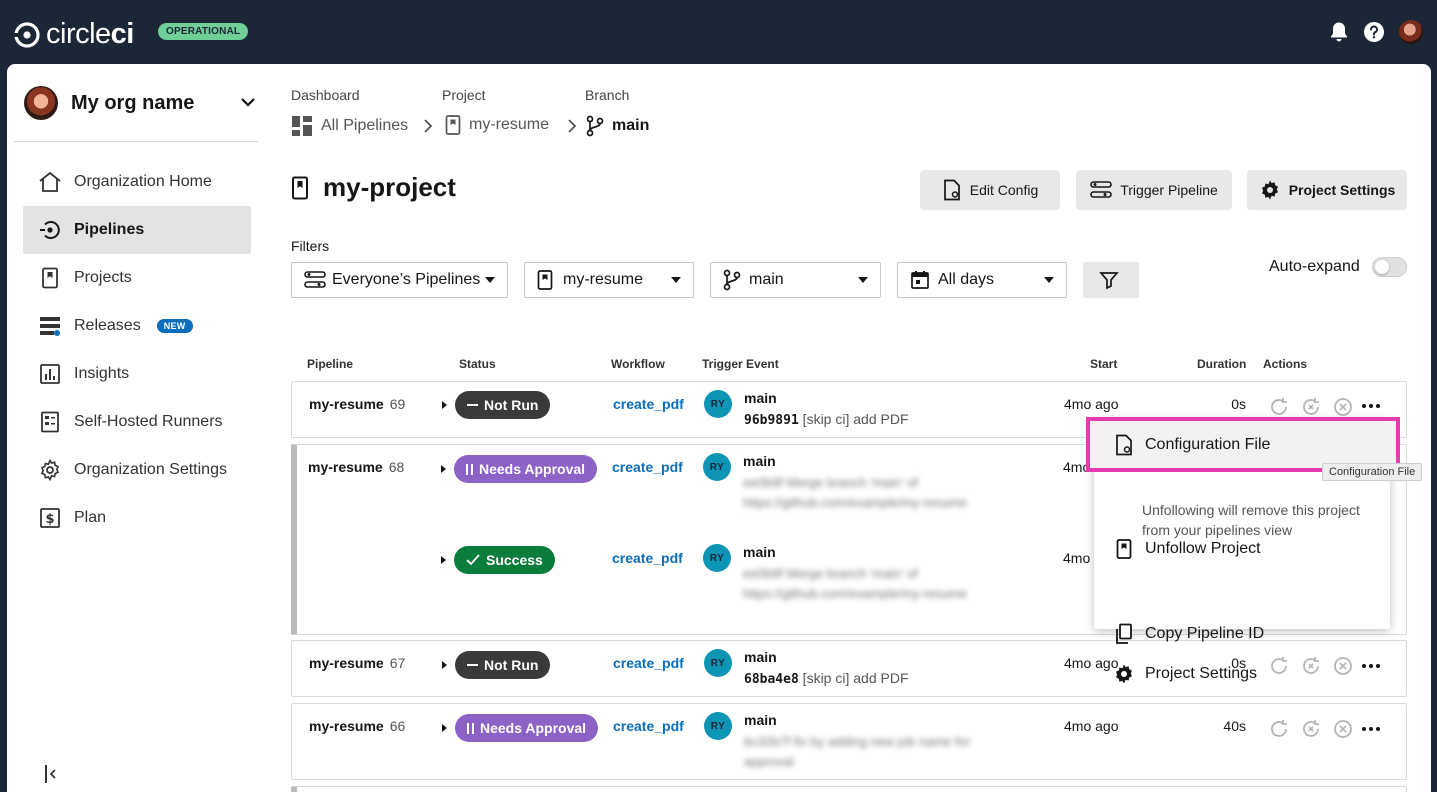 The height and width of the screenshot is (792, 1437). Describe the element at coordinates (349, 126) in the screenshot. I see `breadcrumb-all-pipelines: All Pipelines` at that location.